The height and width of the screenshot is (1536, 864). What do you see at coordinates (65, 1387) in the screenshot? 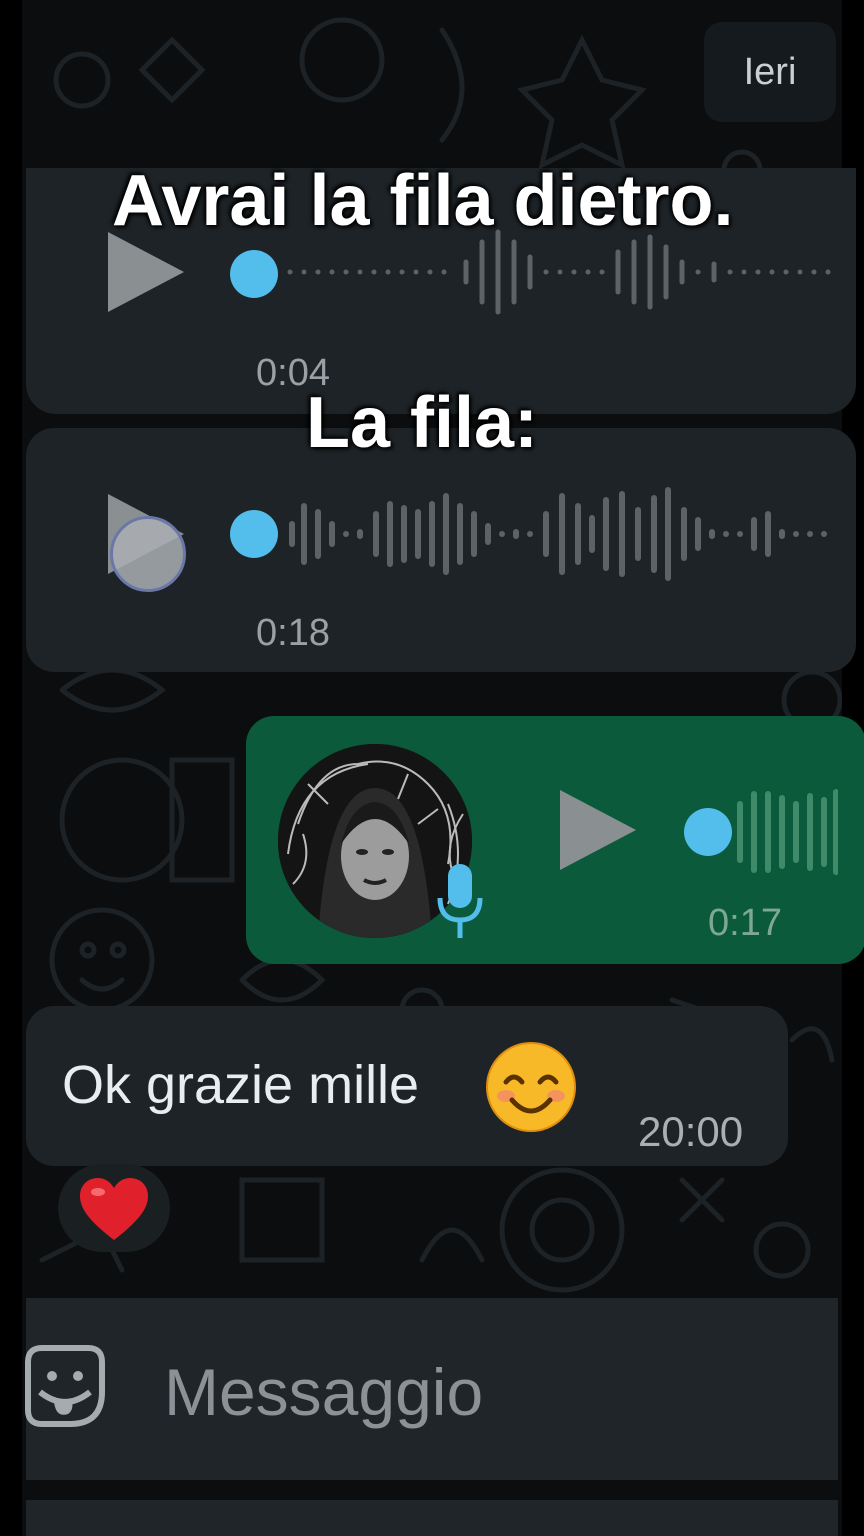
I see `sticker-icon` at bounding box center [65, 1387].